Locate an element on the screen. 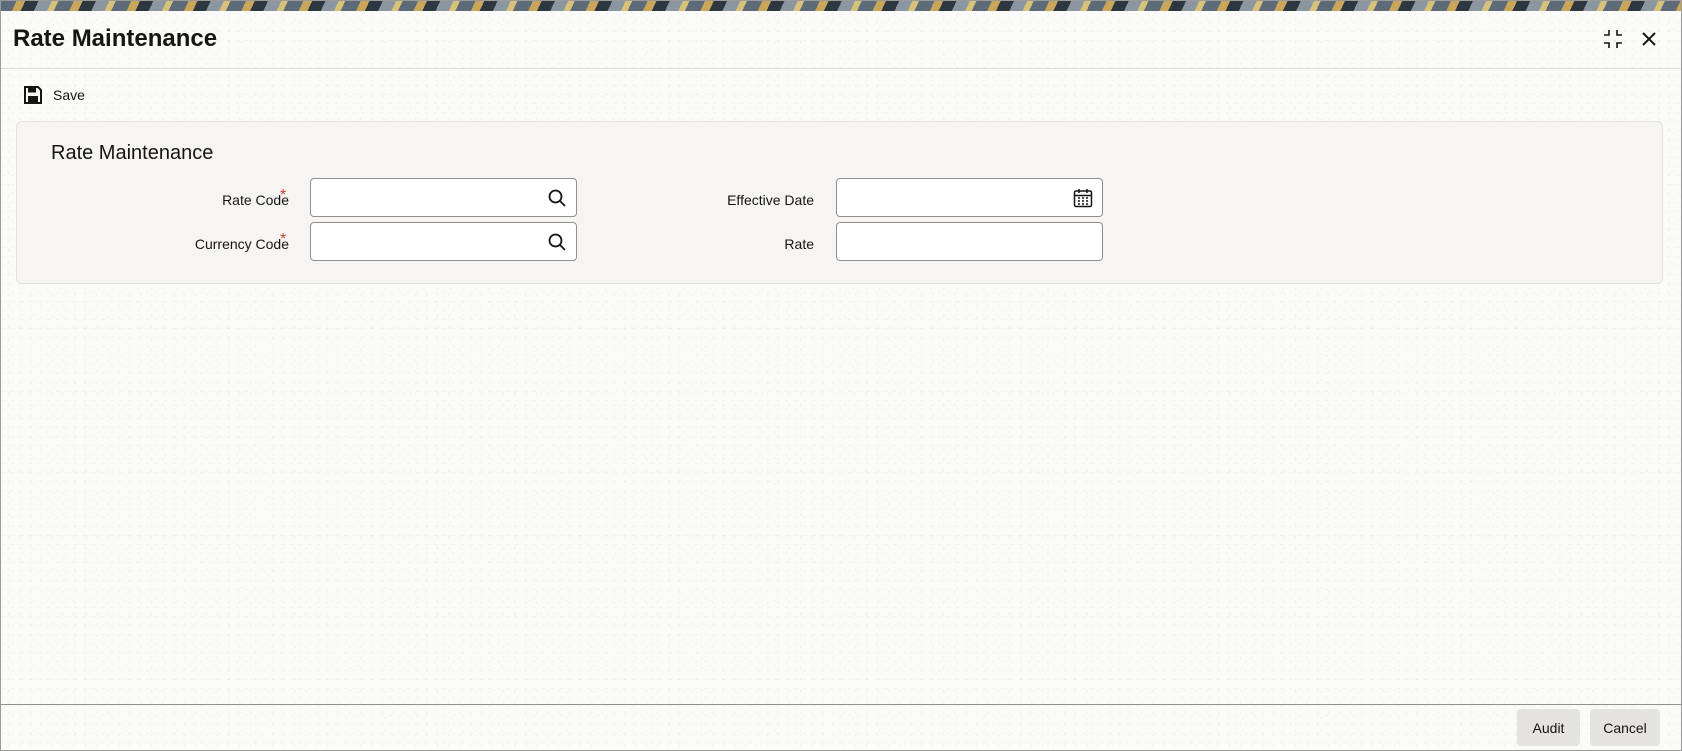 The height and width of the screenshot is (751, 1682). close-button is located at coordinates (1649, 39).